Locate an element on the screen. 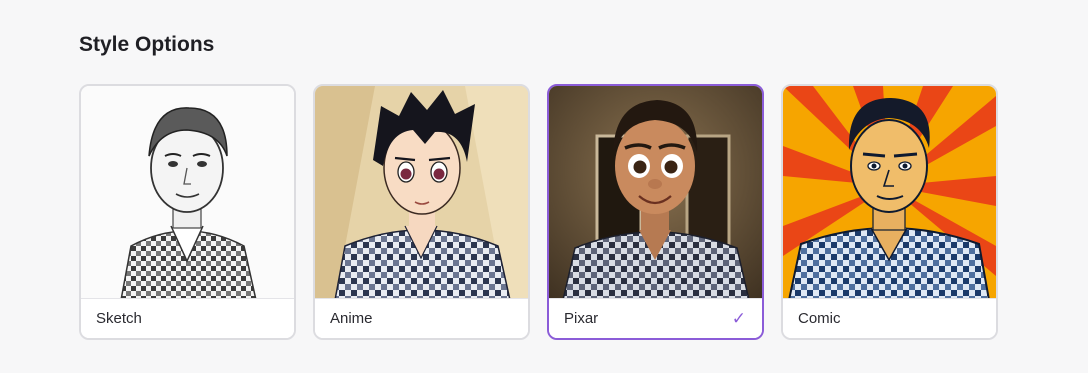  sketch-preview-image is located at coordinates (187, 193).